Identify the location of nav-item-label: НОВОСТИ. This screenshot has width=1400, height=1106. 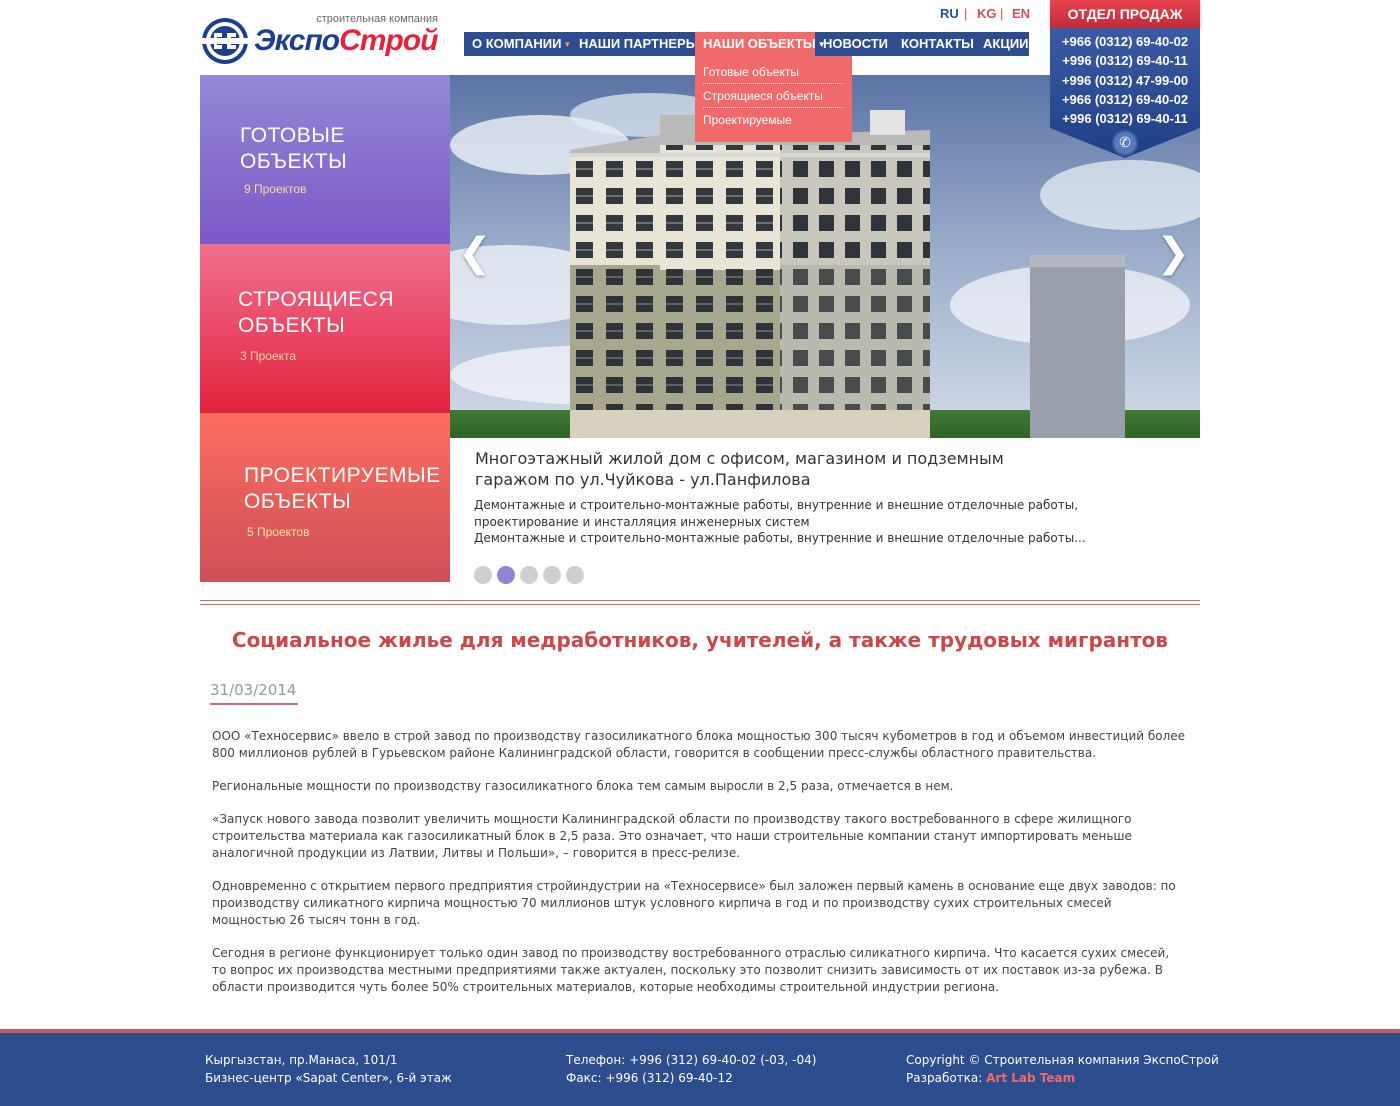
(856, 43).